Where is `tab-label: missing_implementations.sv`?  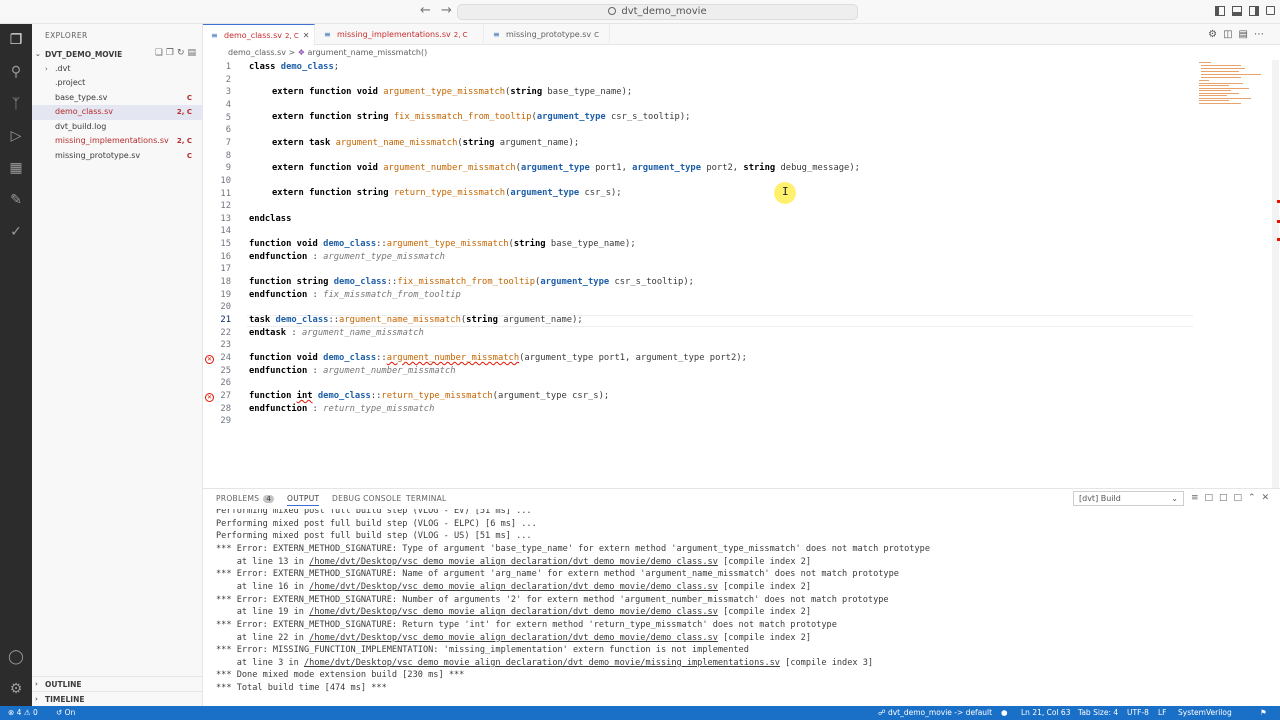 tab-label: missing_implementations.sv is located at coordinates (394, 34).